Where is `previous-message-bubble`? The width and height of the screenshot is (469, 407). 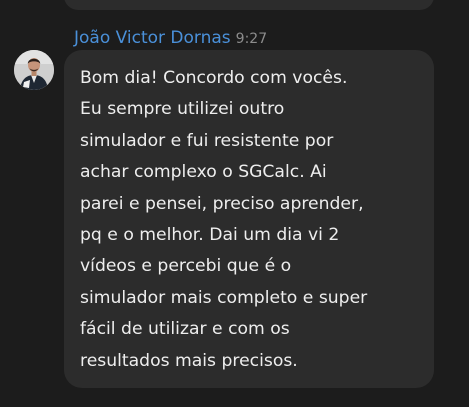 previous-message-bubble is located at coordinates (249, 5).